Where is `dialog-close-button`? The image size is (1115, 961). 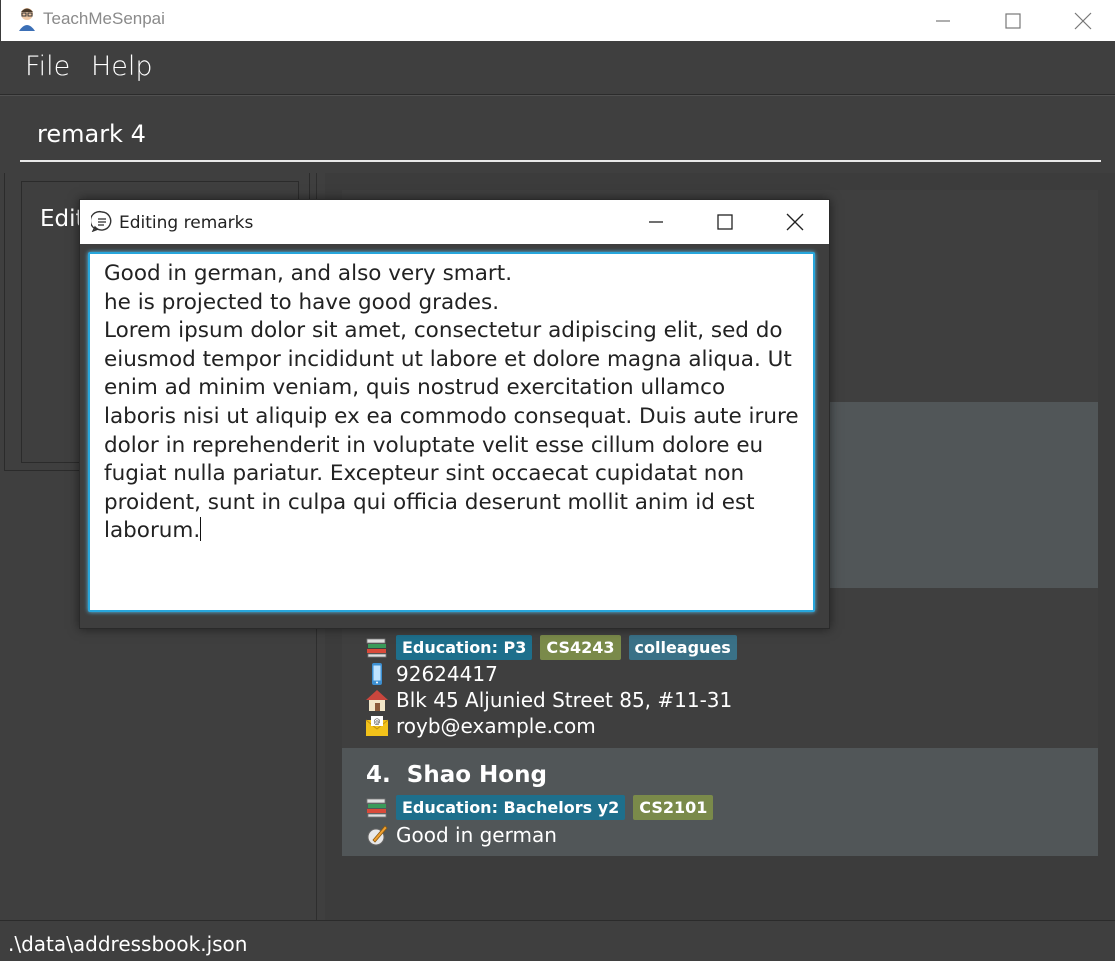
dialog-close-button is located at coordinates (795, 222).